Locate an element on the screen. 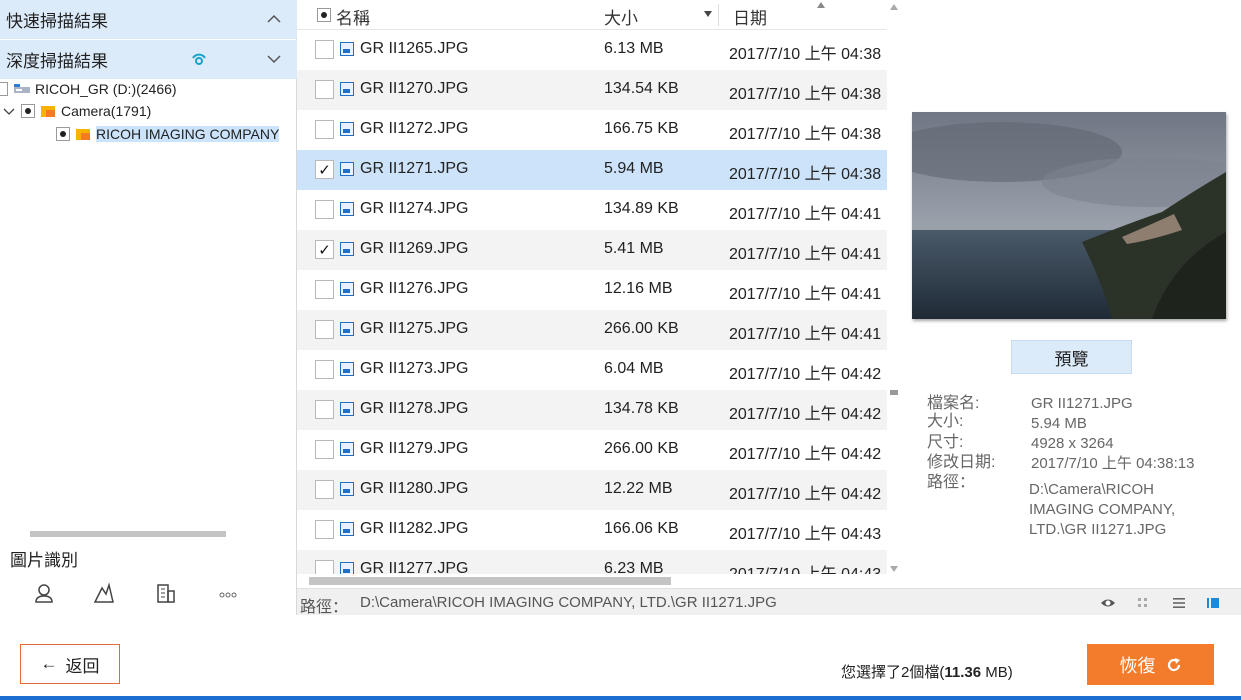 The height and width of the screenshot is (700, 1241). back-button: ← 返回 is located at coordinates (70, 664).